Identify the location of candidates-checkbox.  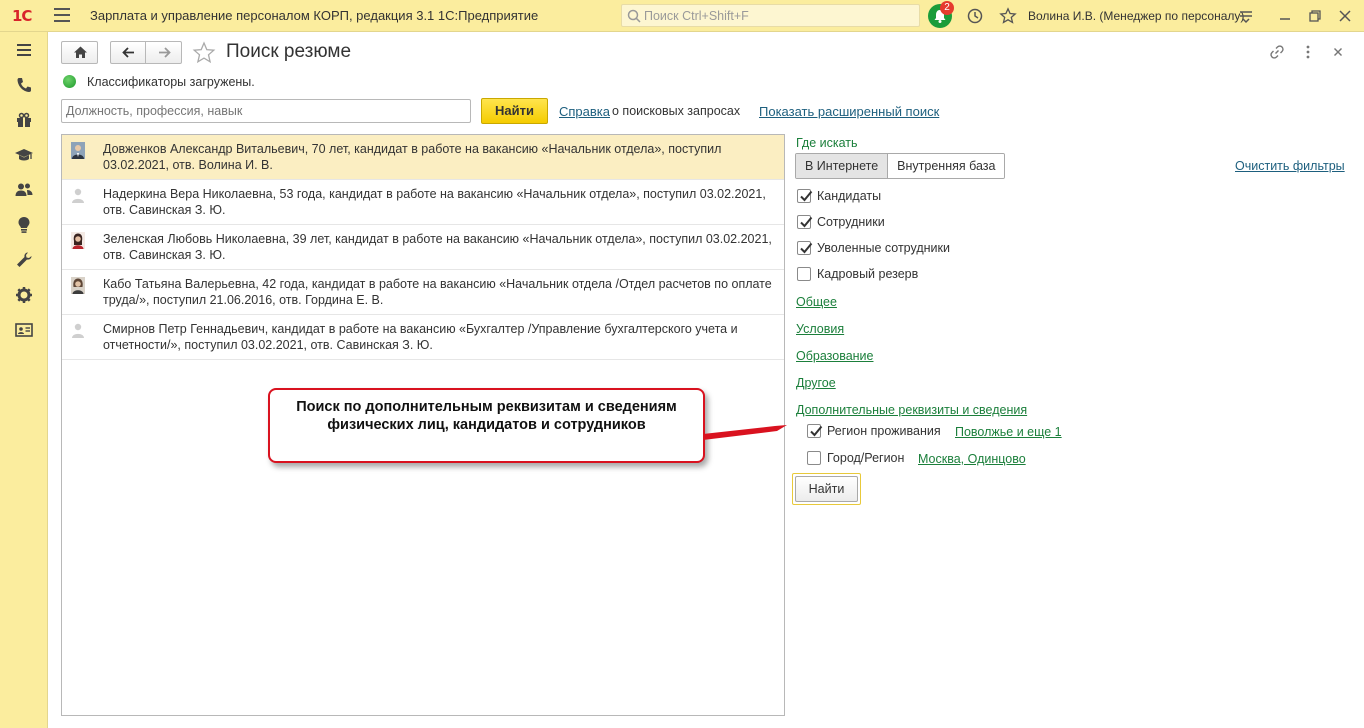
(805, 196).